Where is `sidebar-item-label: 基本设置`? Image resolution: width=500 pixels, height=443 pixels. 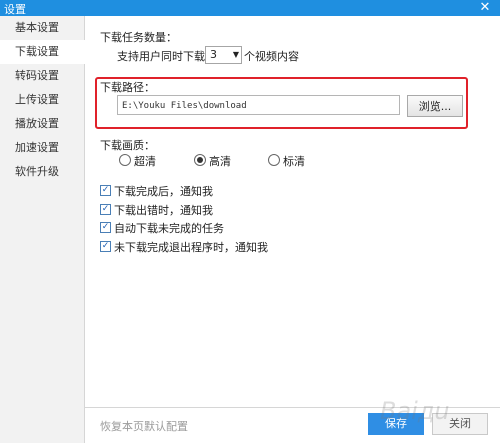 sidebar-item-label: 基本设置 is located at coordinates (37, 27).